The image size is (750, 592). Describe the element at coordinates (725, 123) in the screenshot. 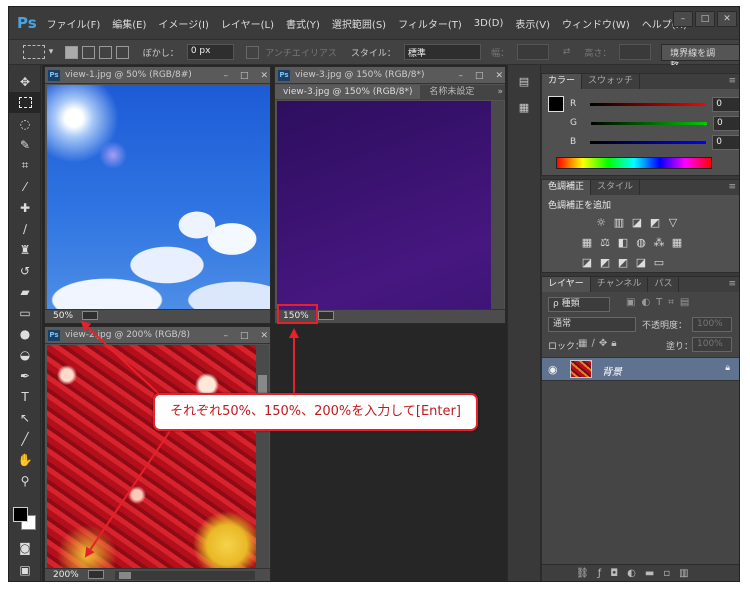

I see `g-value-input: 0` at that location.